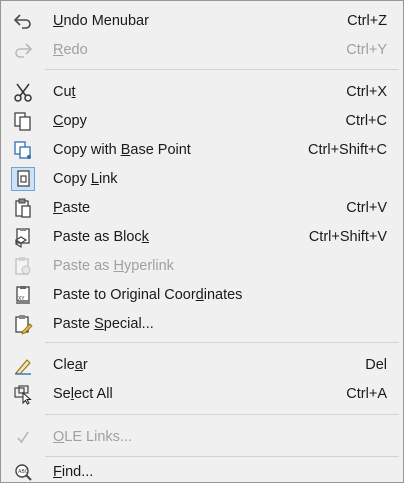 This screenshot has width=406, height=486. I want to click on paste-special-icon, so click(23, 324).